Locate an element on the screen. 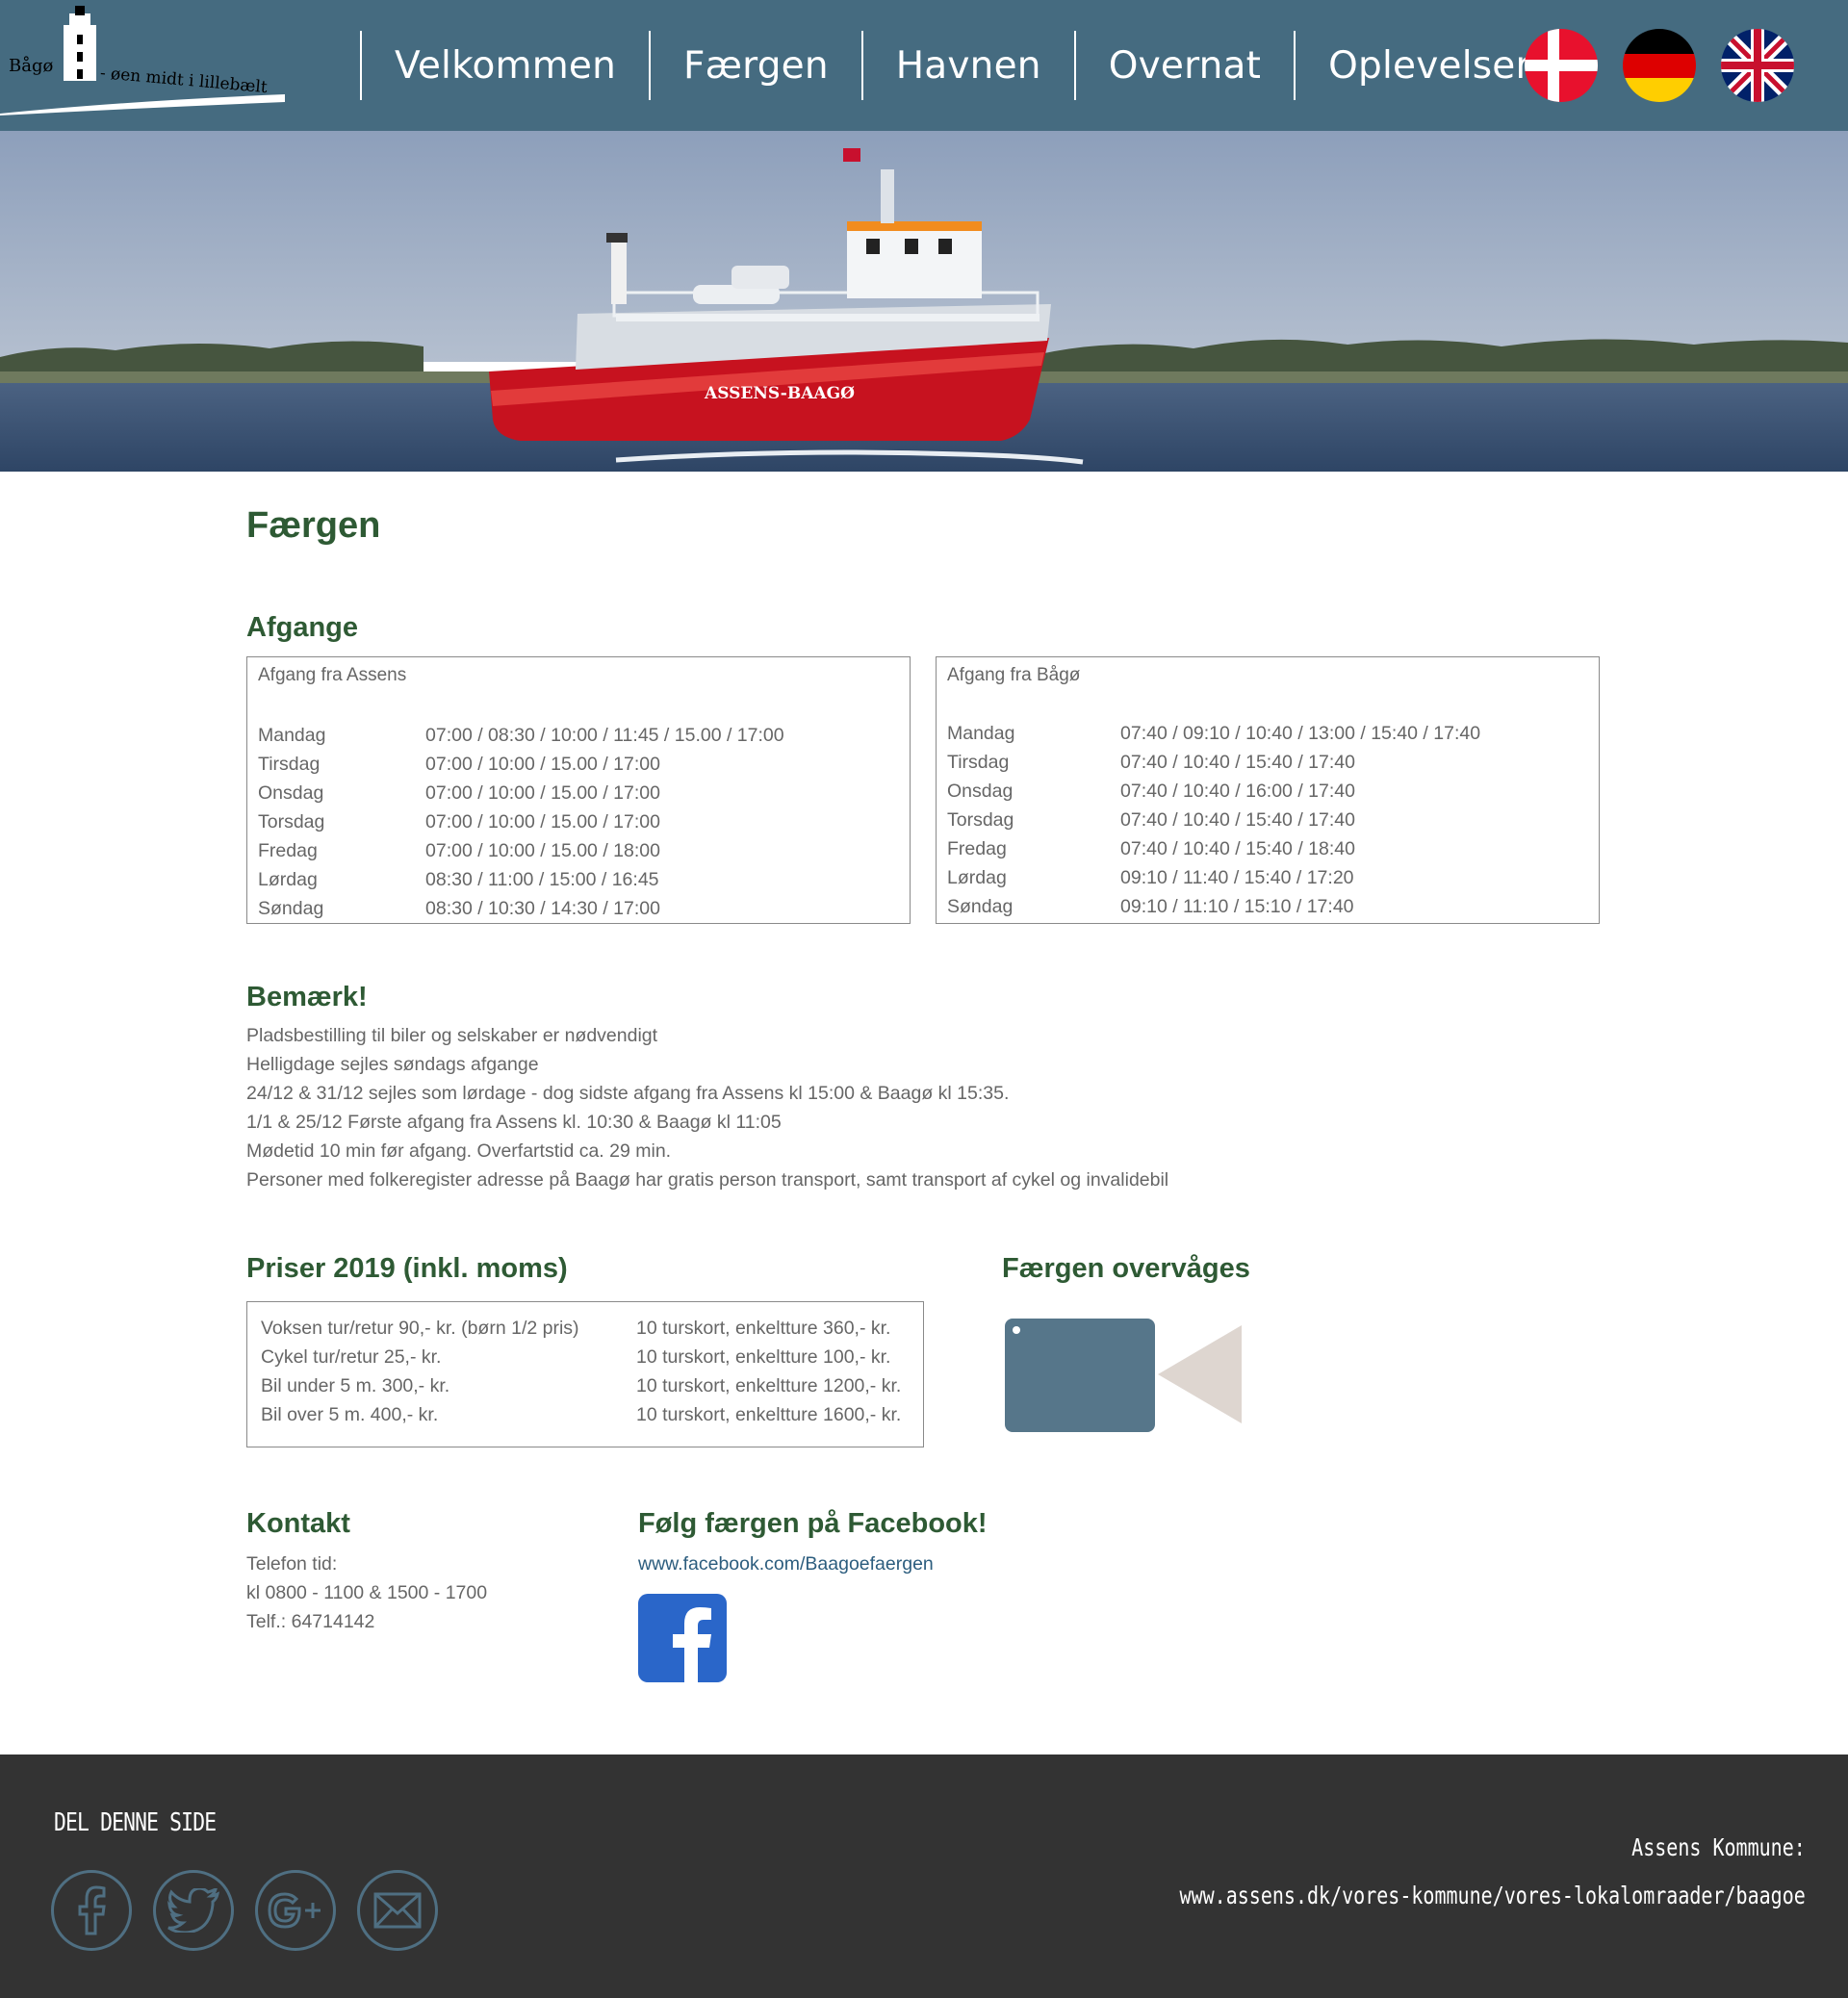  departures-heading: Afgange is located at coordinates (302, 627).